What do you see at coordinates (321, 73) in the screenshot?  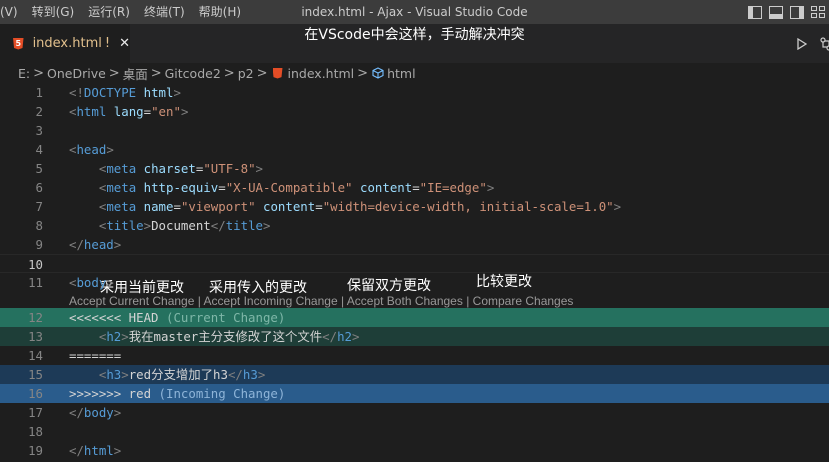 I see `breadcrumb-file: index.html` at bounding box center [321, 73].